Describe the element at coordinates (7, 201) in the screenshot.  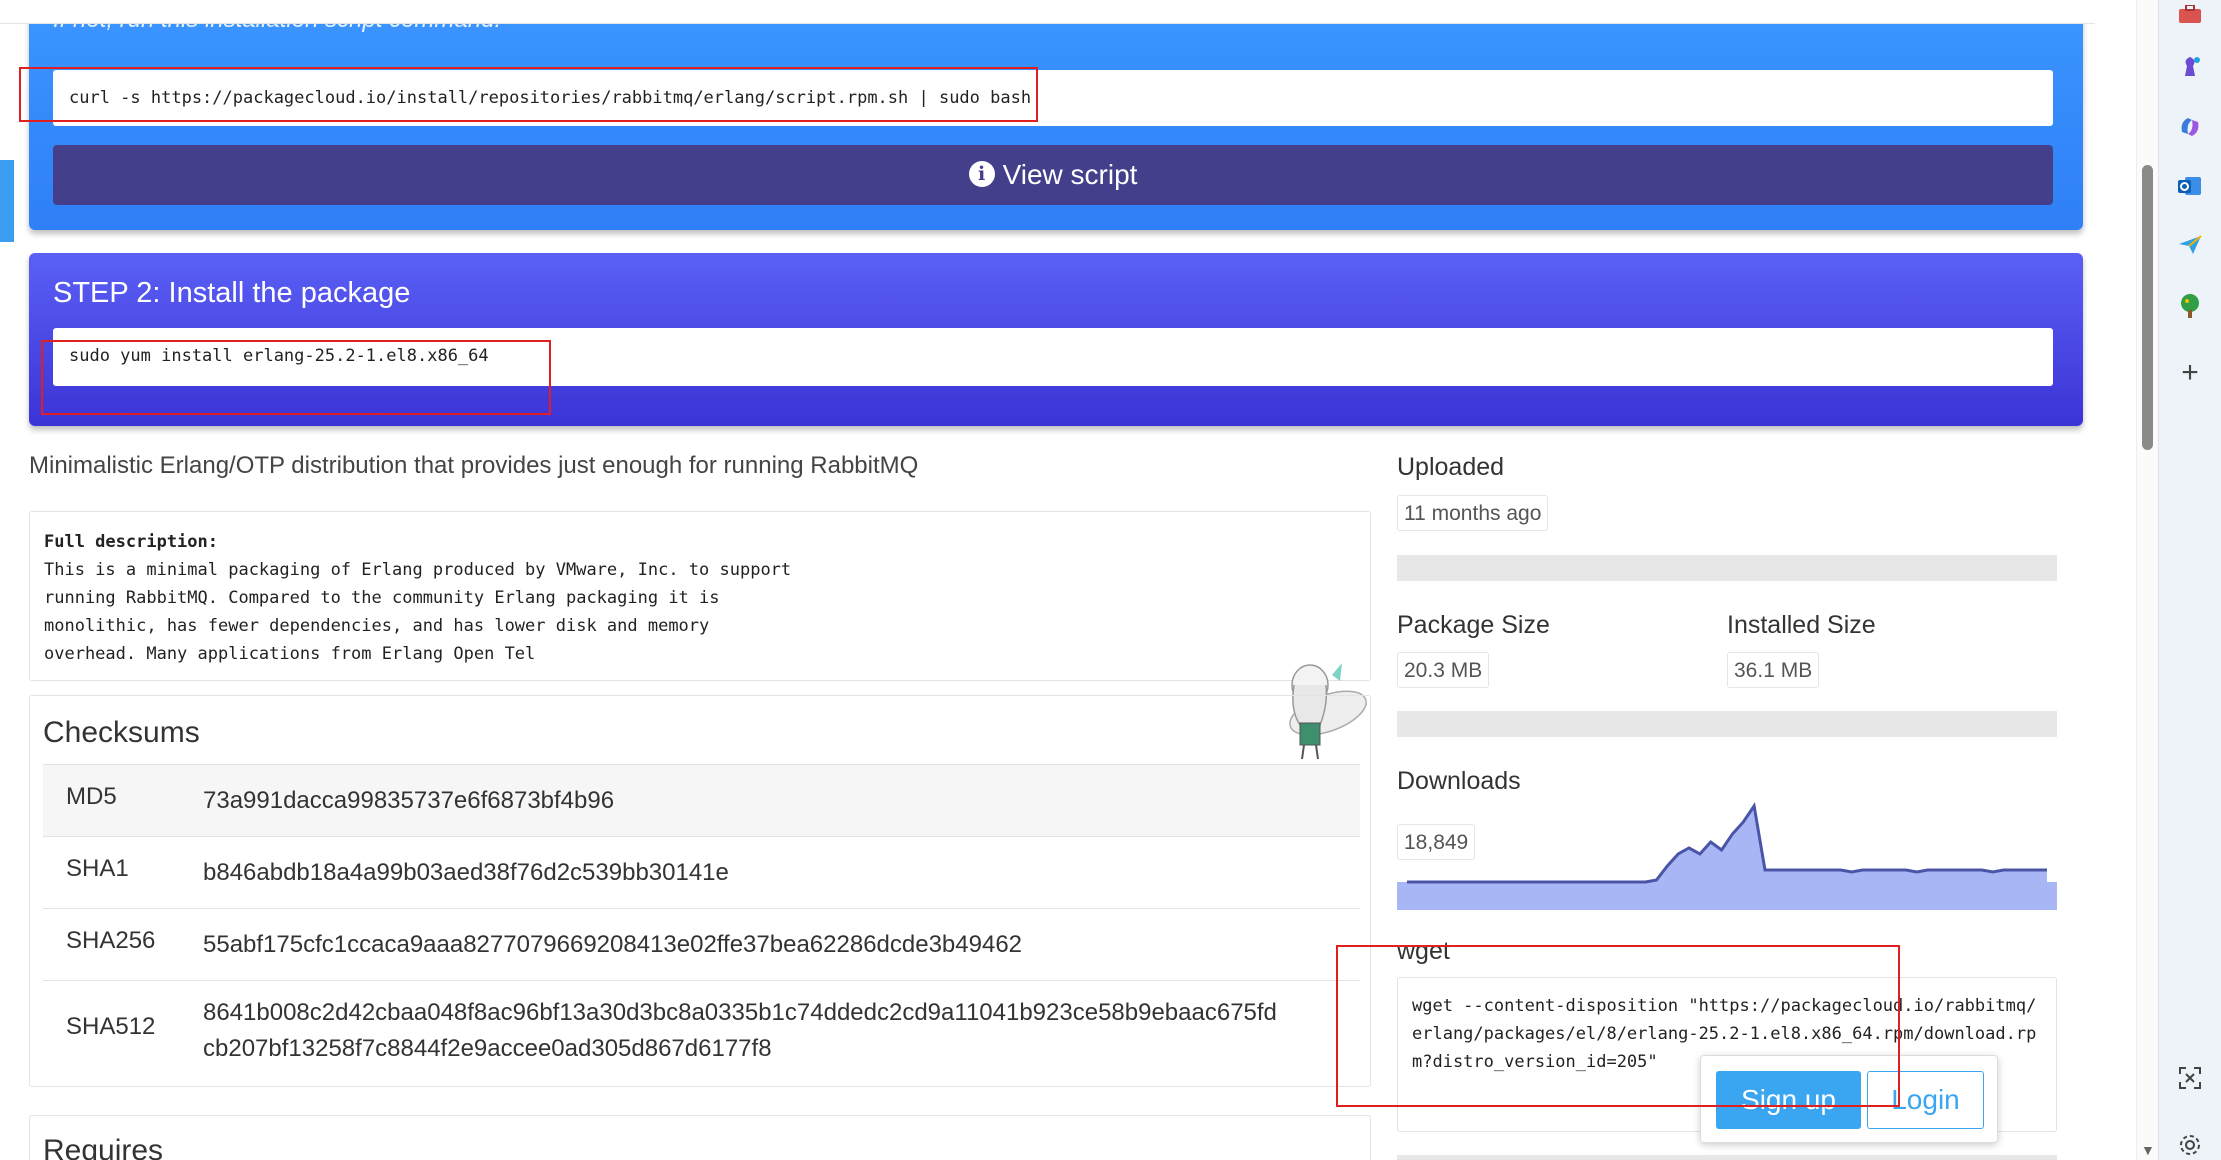
I see `left-accent-bar` at that location.